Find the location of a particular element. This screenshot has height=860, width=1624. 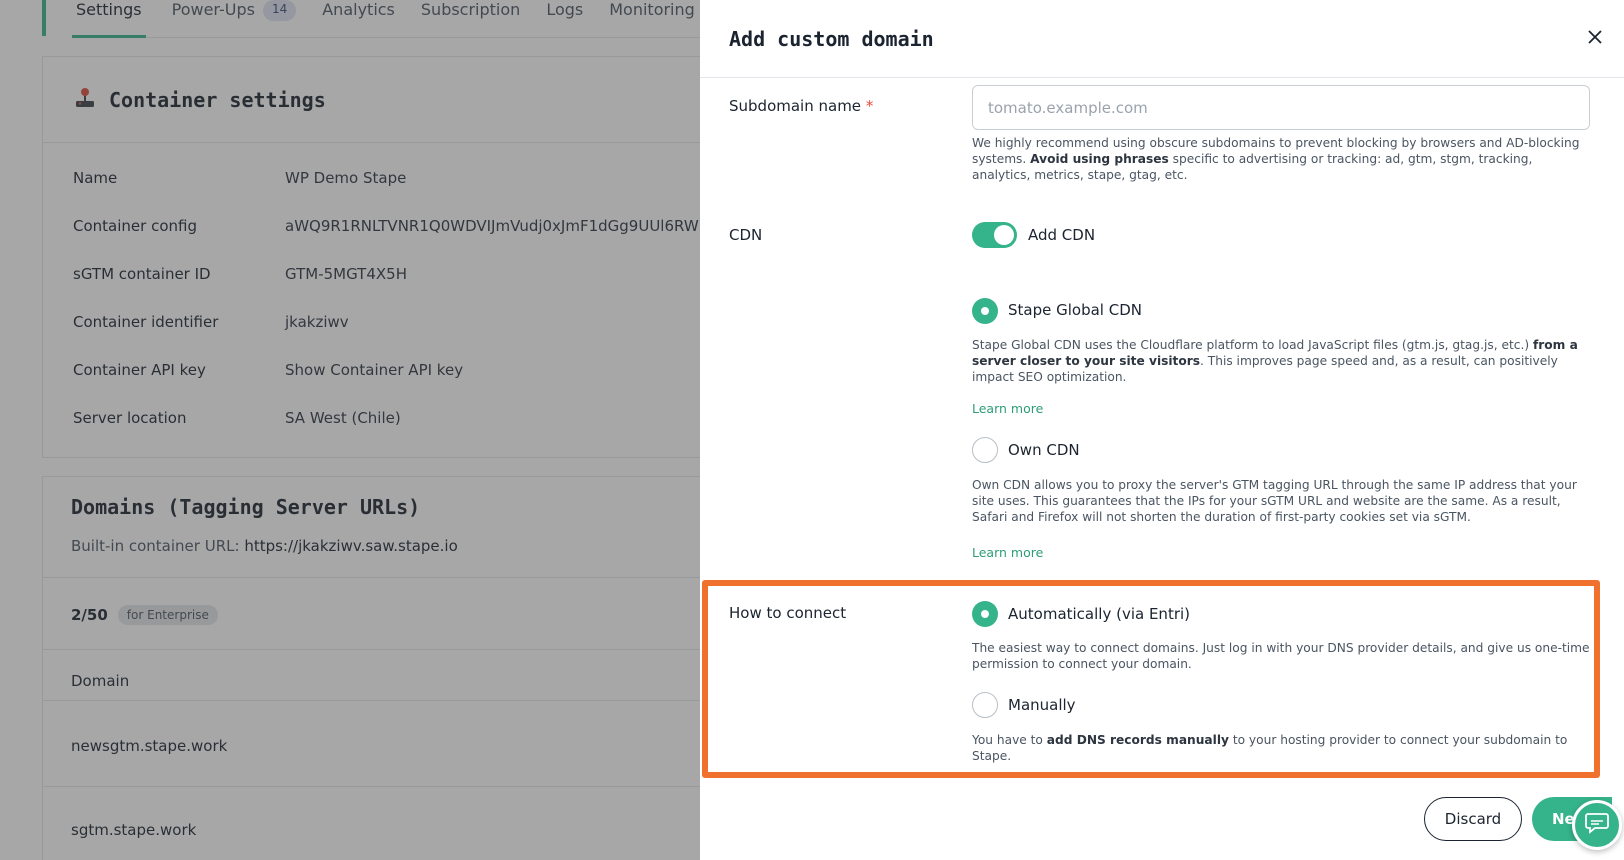

subdomain-input is located at coordinates (1281, 107).